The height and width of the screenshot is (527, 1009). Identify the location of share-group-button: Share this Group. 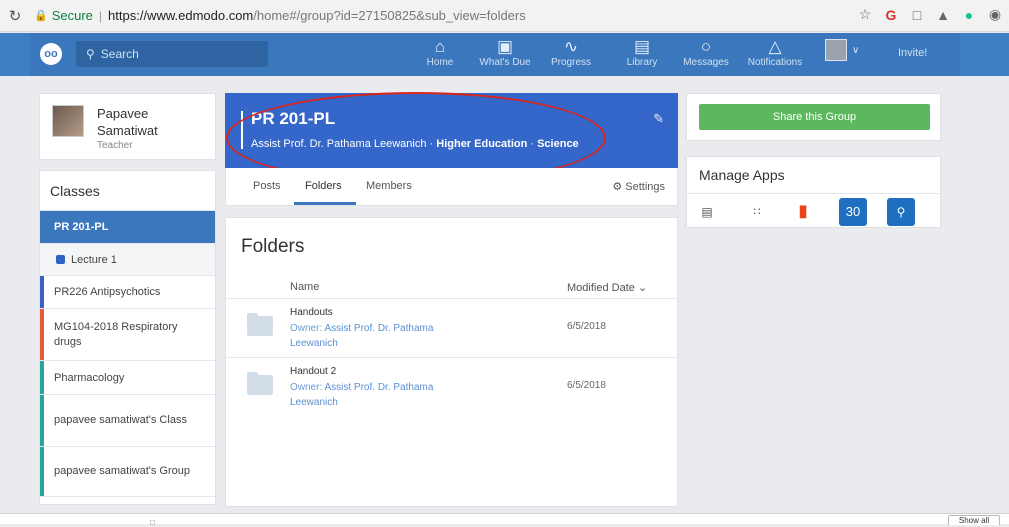
(814, 117).